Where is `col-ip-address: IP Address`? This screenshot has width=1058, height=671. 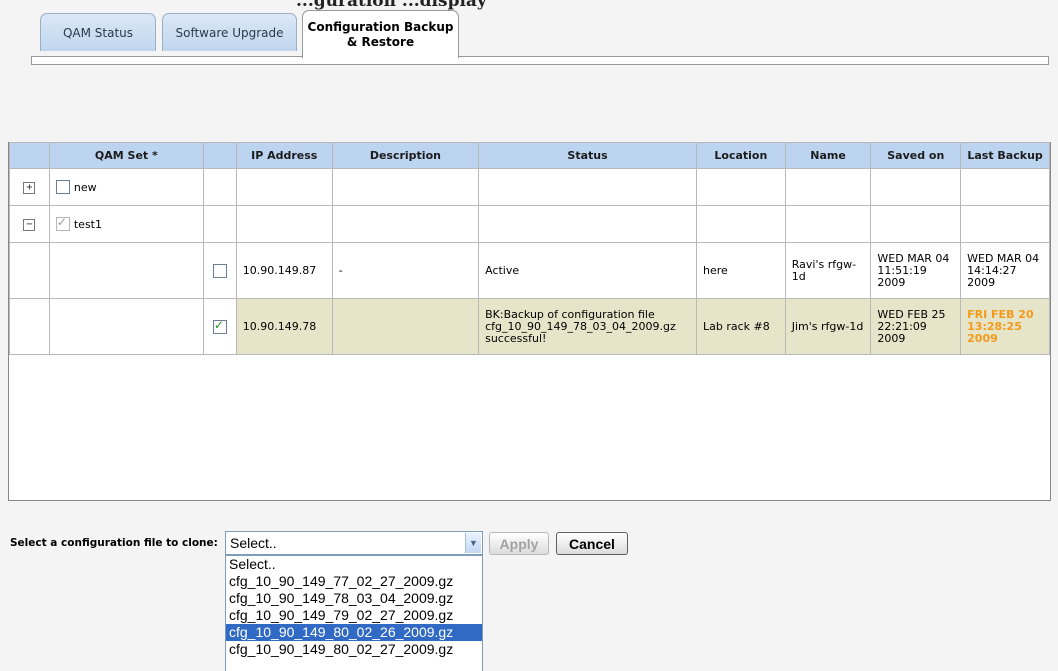 col-ip-address: IP Address is located at coordinates (284, 155).